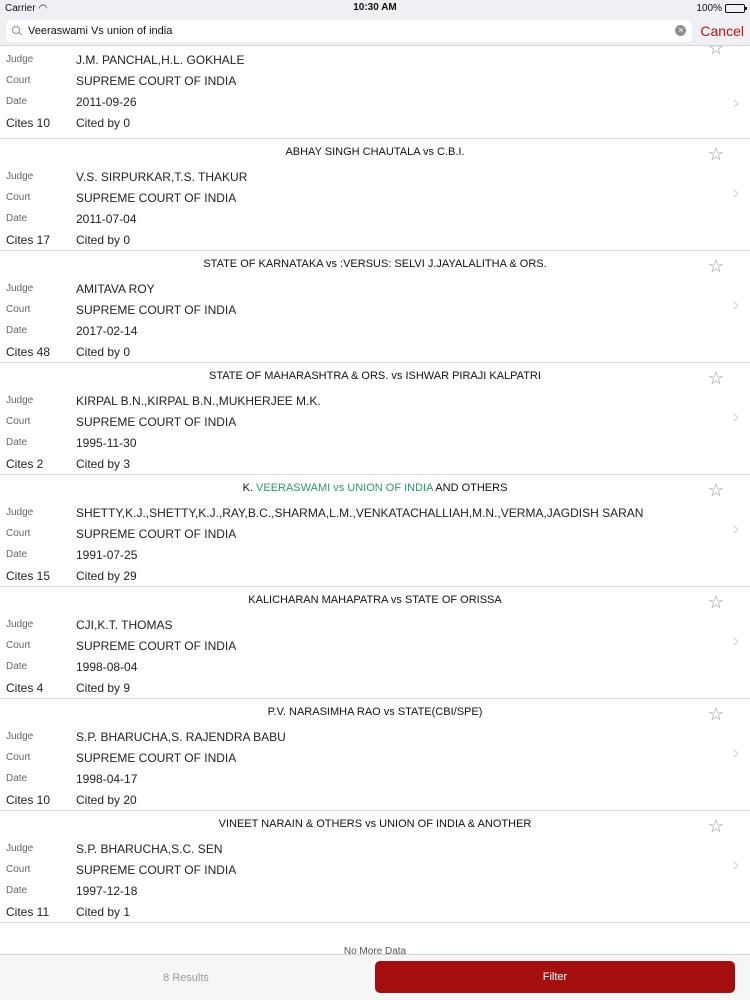 The image size is (750, 1000). I want to click on cites-row: Cites 4 Cited by 9, so click(375, 687).